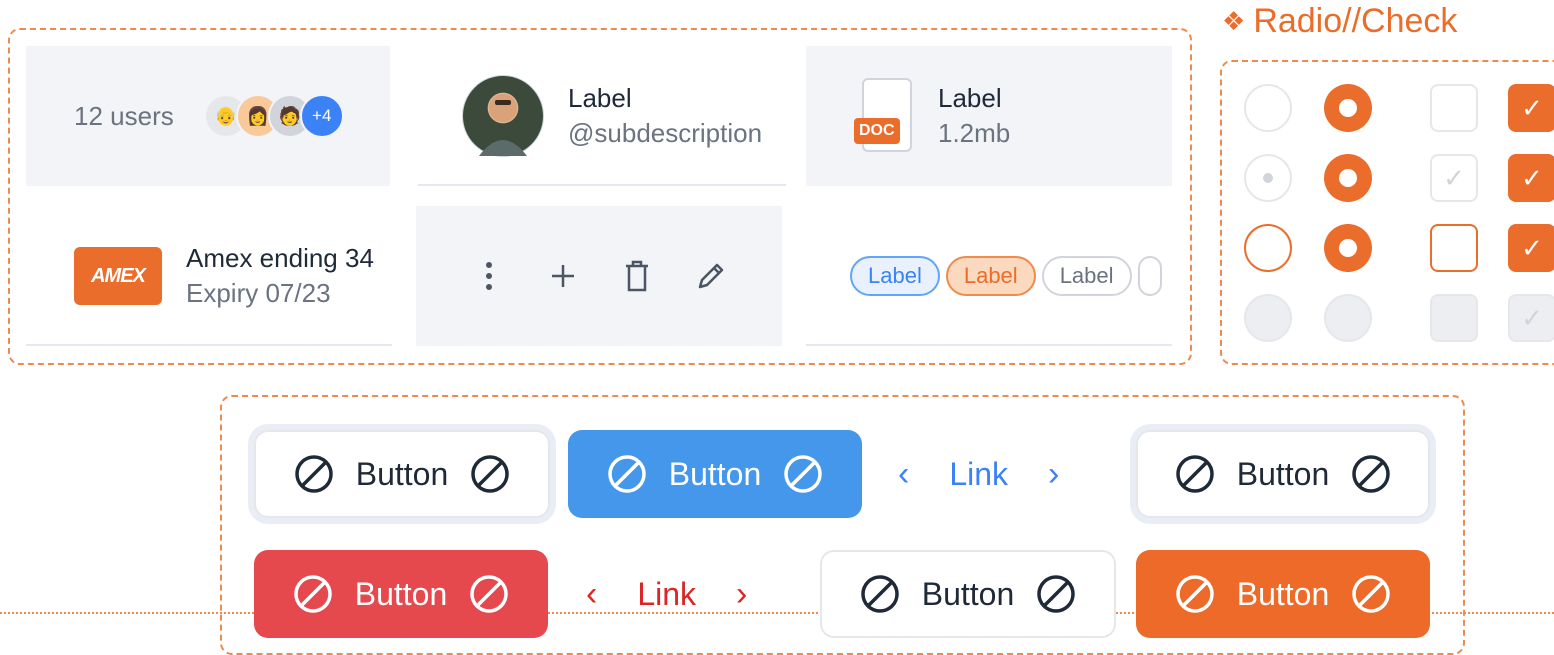 This screenshot has height=655, width=1554. I want to click on avatar-overflow-count: +4, so click(321, 116).